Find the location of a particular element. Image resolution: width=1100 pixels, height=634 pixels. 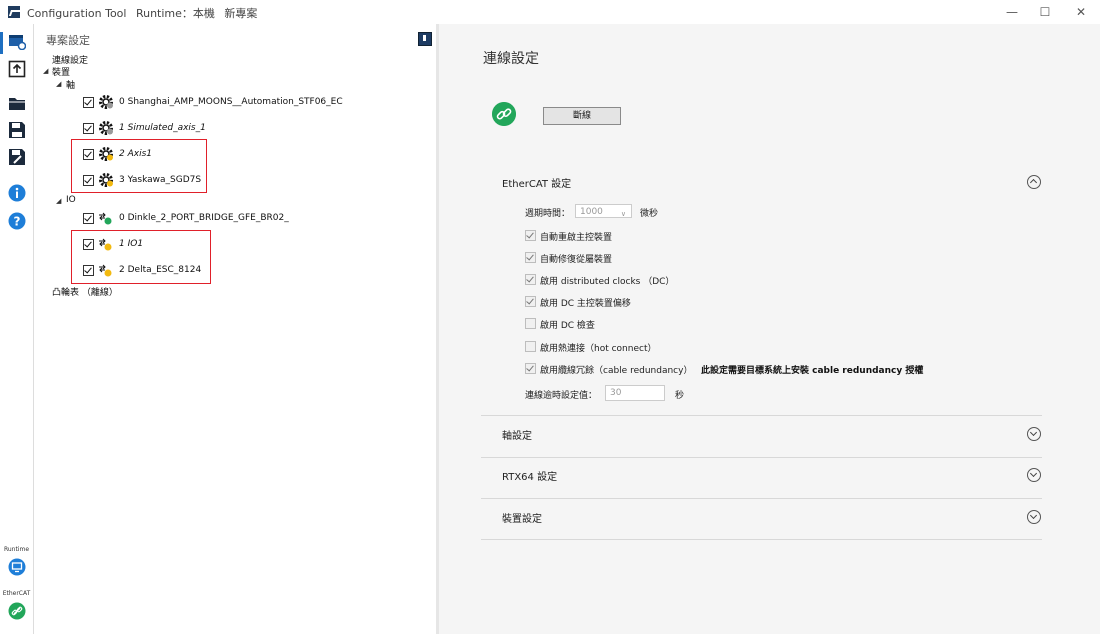

upload-icon is located at coordinates (17, 69).